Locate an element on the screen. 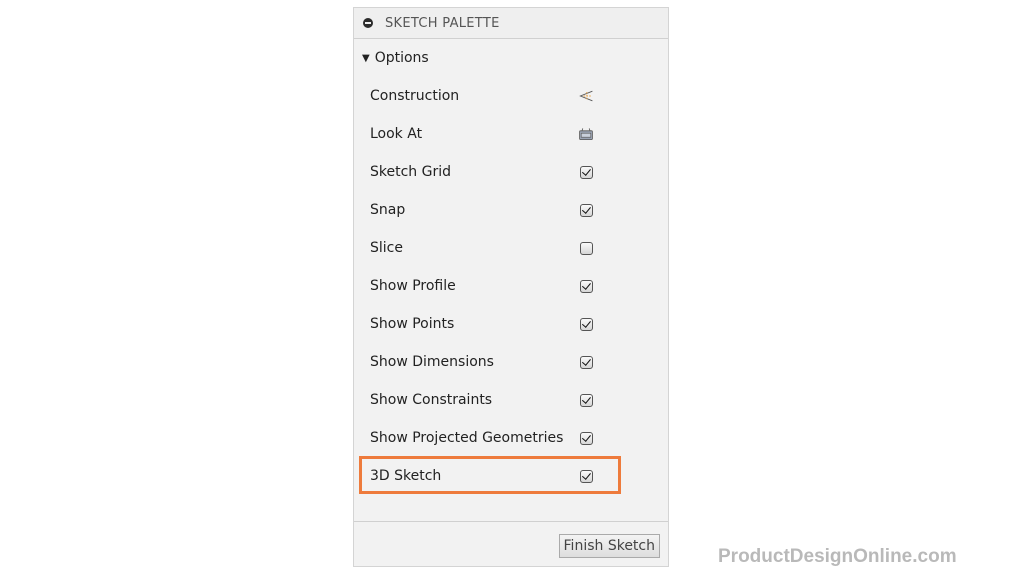 The width and height of the screenshot is (1024, 576). construction-icon is located at coordinates (586, 96).